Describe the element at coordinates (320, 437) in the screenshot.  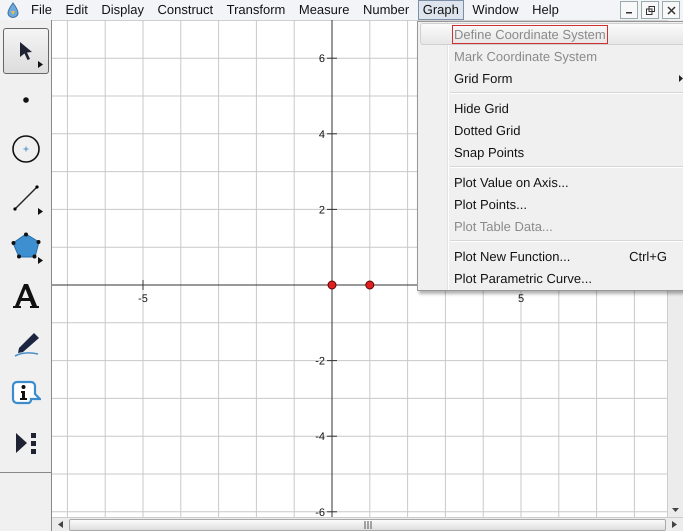
I see `axis-label: -4` at that location.